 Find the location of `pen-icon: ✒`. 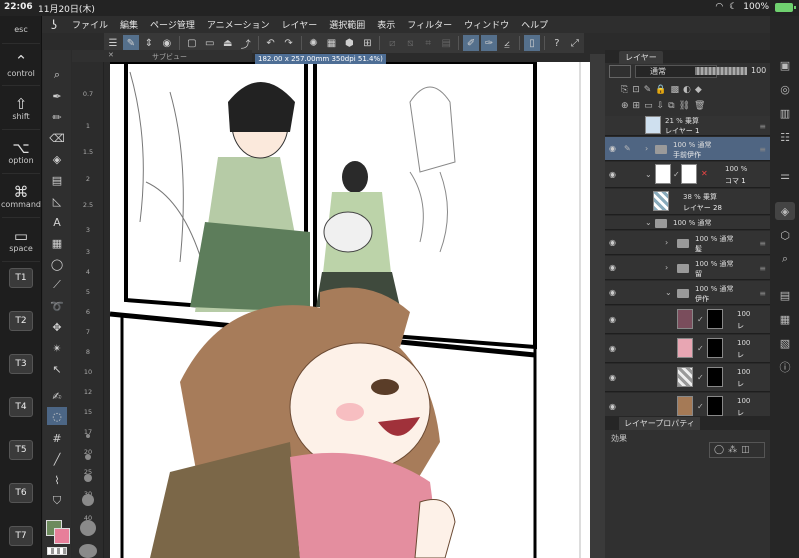

pen-icon: ✒ is located at coordinates (57, 96).